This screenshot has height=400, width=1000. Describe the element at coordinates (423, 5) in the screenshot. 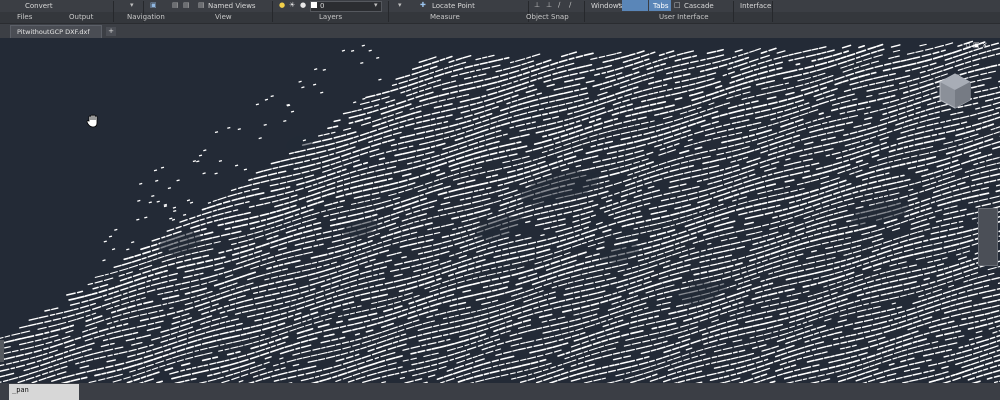

I see `locate-point-icon: ✚` at that location.